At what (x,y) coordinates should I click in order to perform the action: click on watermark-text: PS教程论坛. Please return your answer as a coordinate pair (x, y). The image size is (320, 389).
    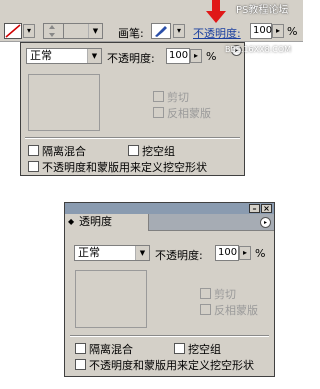
    Looking at the image, I should click on (262, 10).